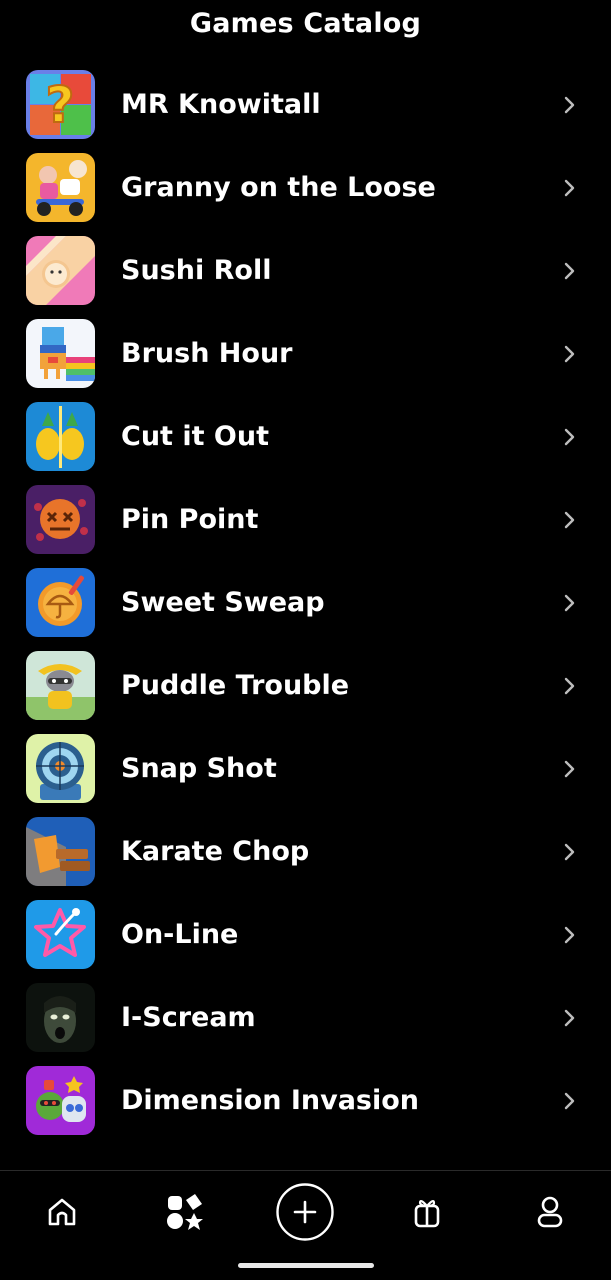 The width and height of the screenshot is (611, 1280). I want to click on neon-star-icon, so click(60, 934).